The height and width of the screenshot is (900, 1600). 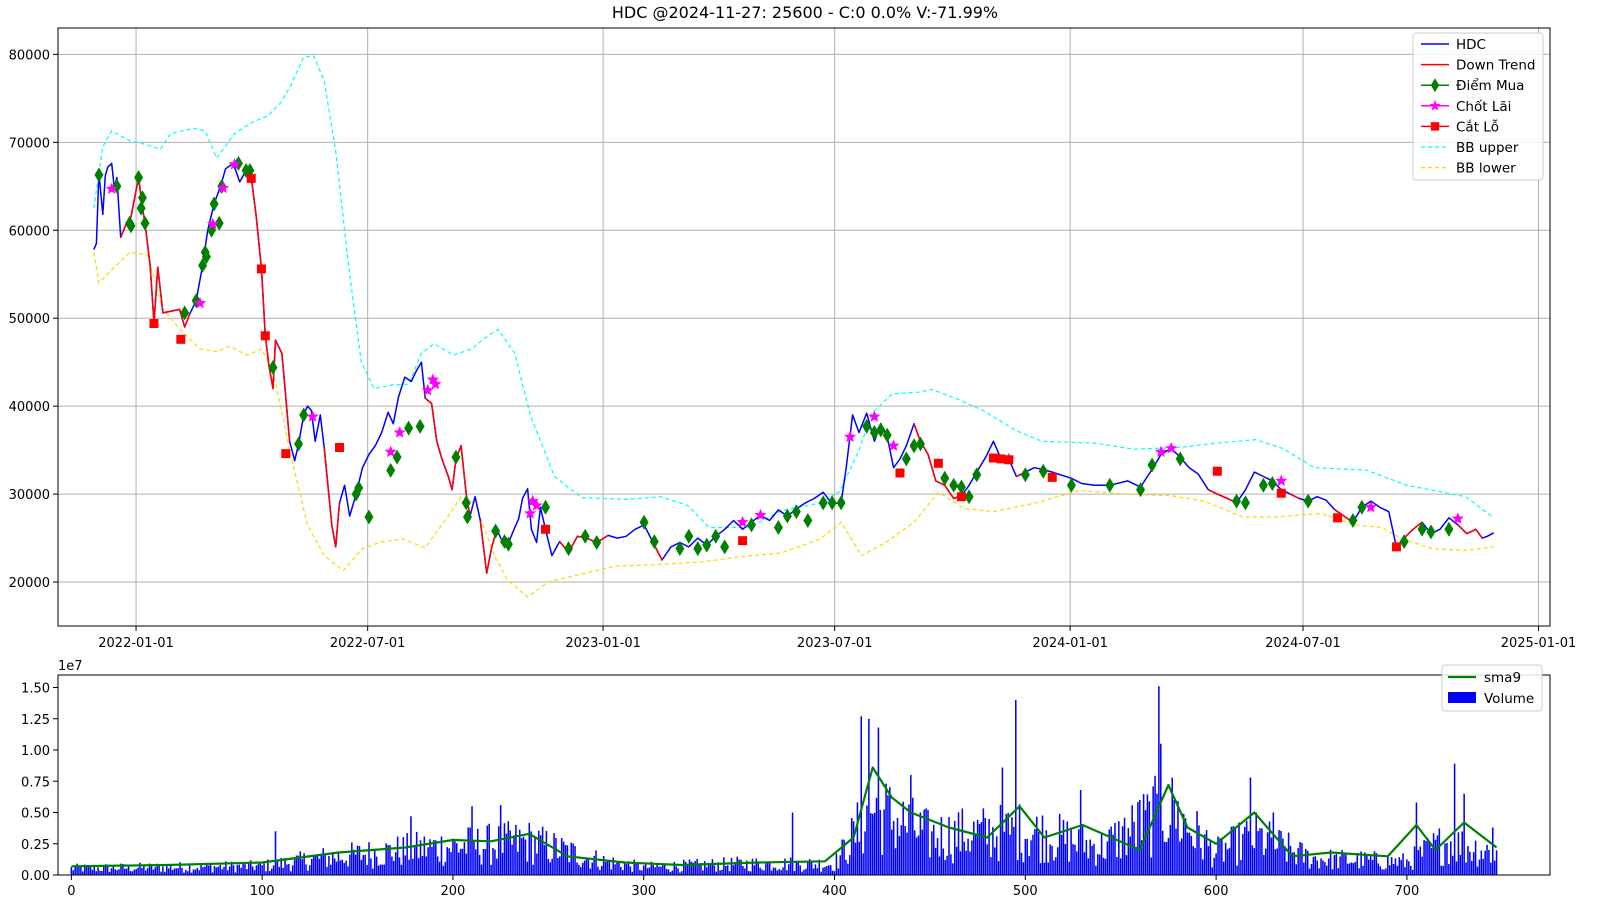 I want to click on legend-sma9-label: sma9, so click(x=1502, y=678).